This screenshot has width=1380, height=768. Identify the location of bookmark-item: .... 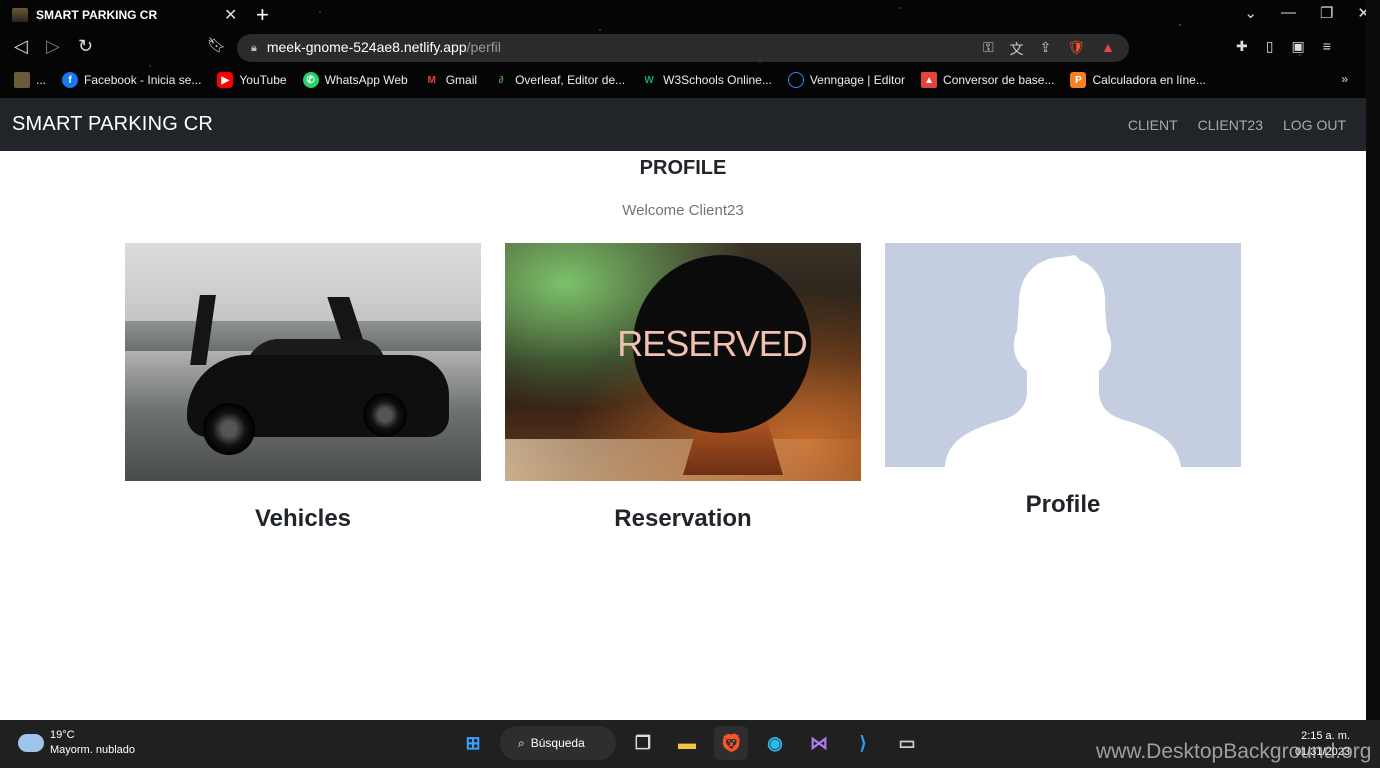
(30, 80).